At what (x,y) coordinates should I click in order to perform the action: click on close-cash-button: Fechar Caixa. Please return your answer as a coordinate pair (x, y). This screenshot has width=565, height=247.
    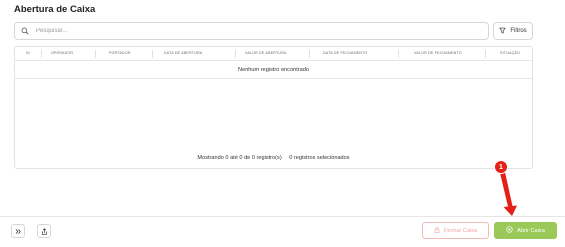
    Looking at the image, I should click on (455, 230).